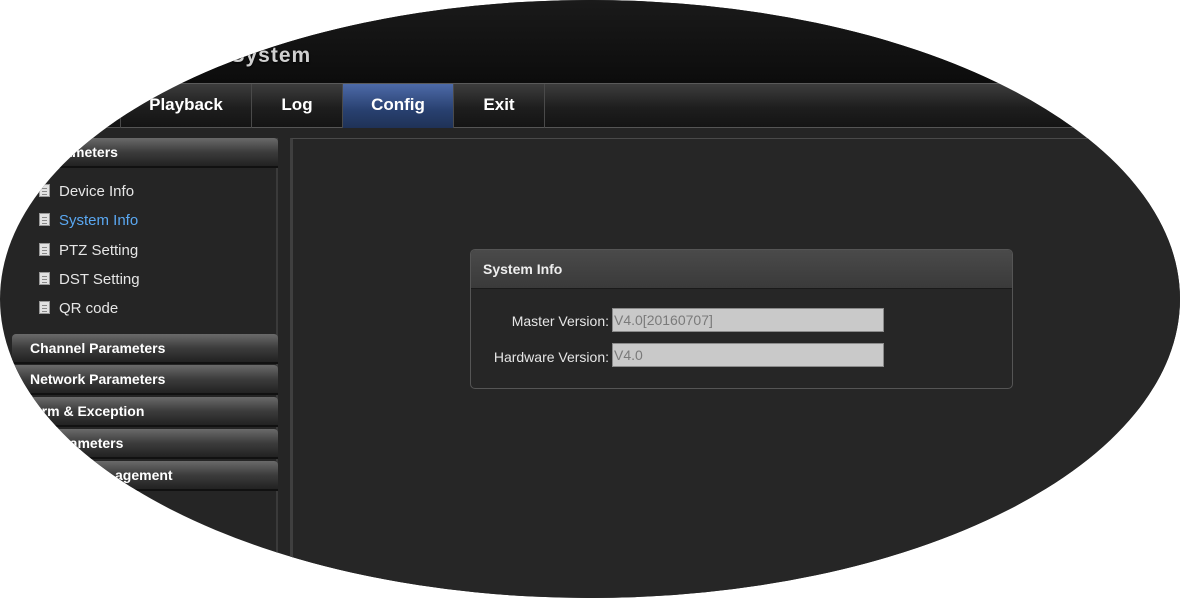 This screenshot has height=599, width=1180. Describe the element at coordinates (590, 41) in the screenshot. I see `app-header: ng System` at that location.